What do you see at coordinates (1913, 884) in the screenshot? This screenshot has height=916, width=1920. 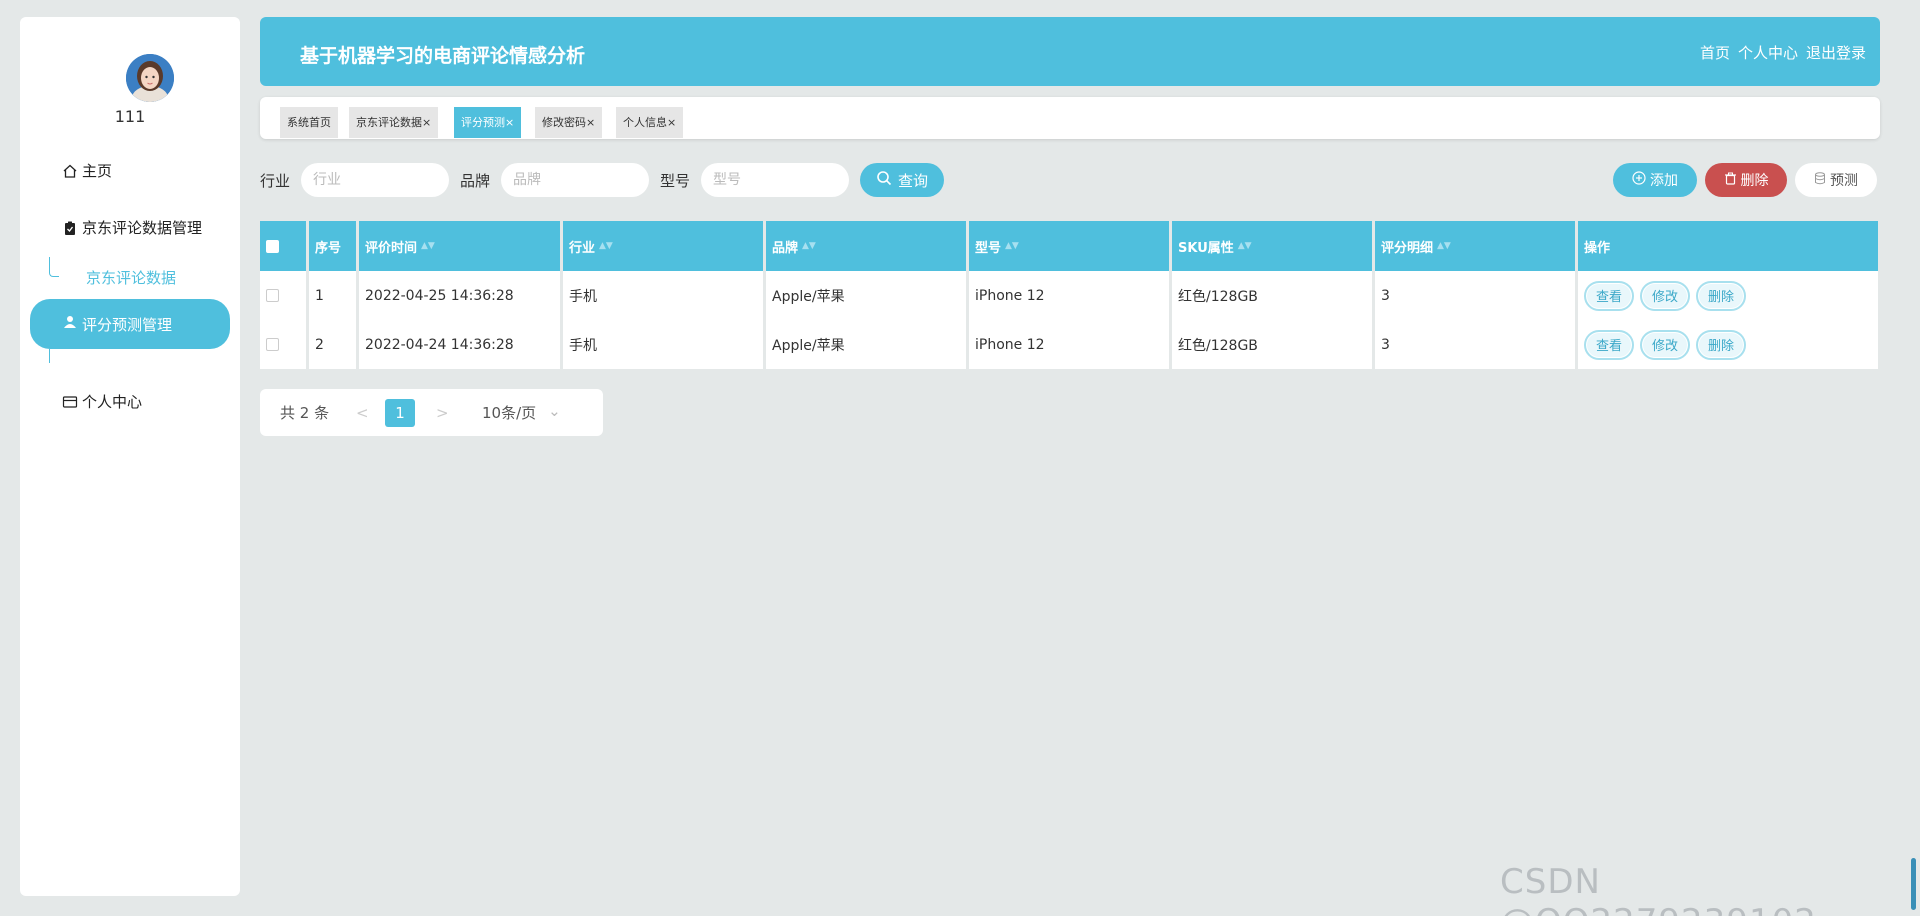 I see `scrollbar-thumb` at bounding box center [1913, 884].